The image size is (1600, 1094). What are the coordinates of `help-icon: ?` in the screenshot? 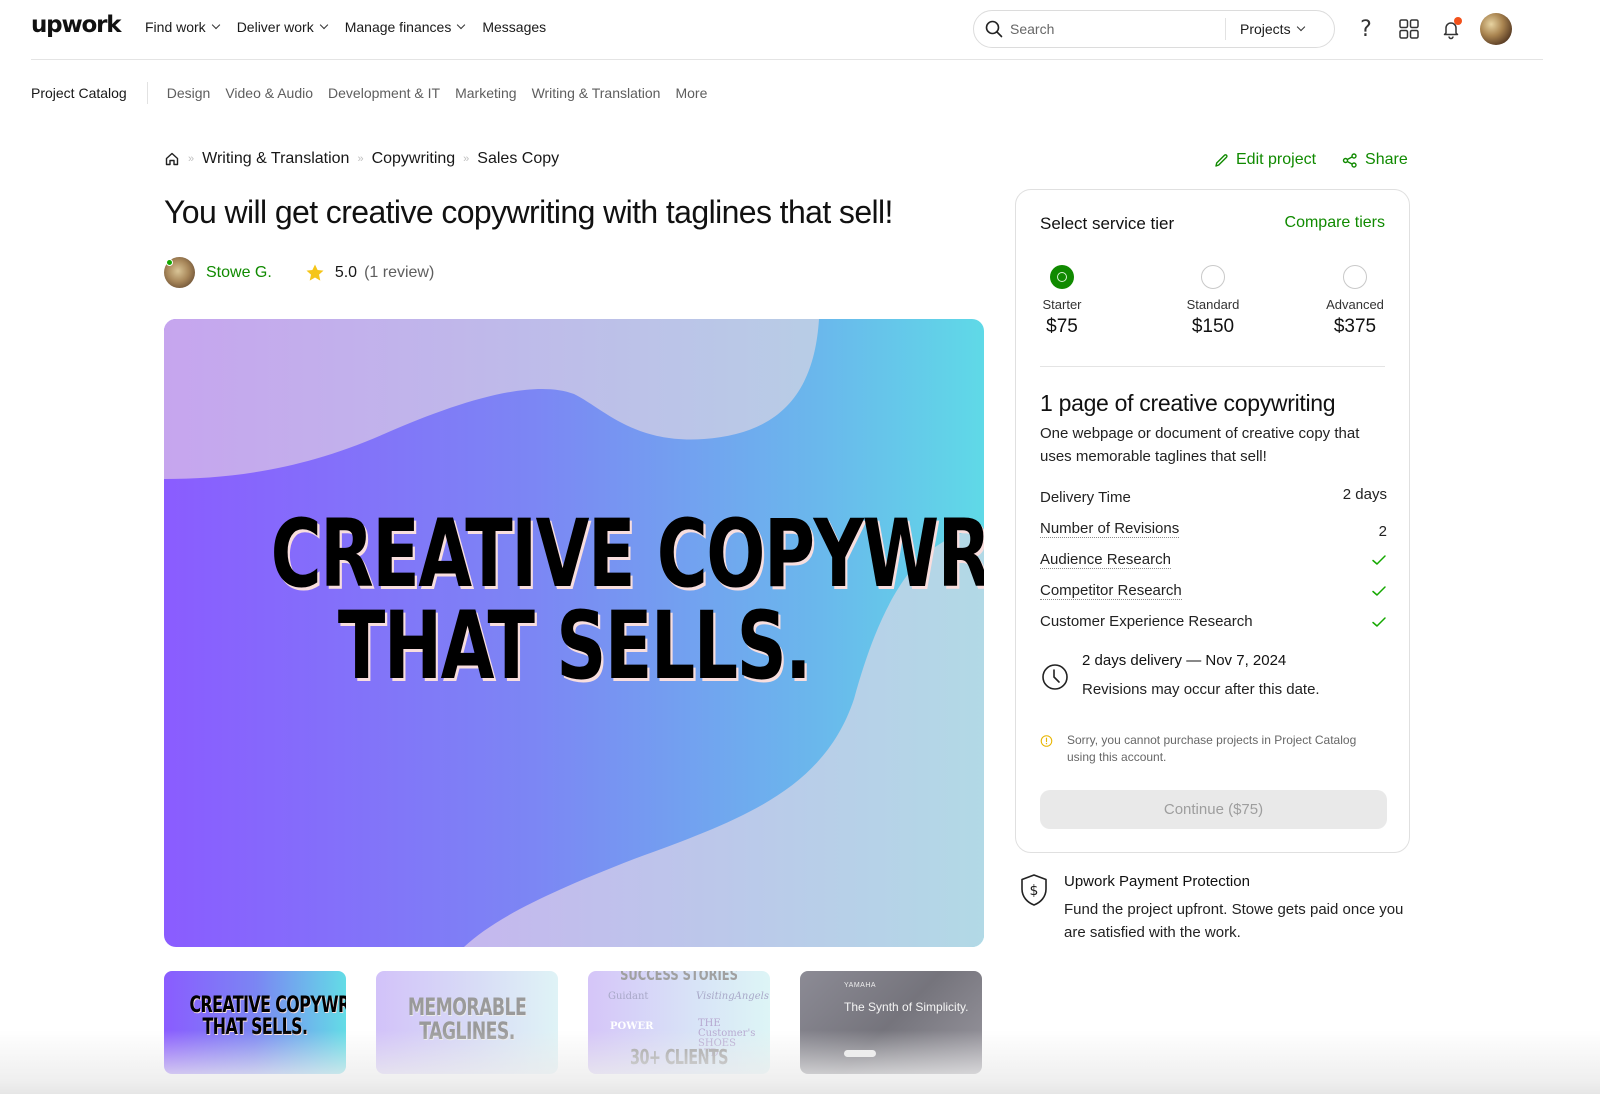 It's located at (1366, 29).